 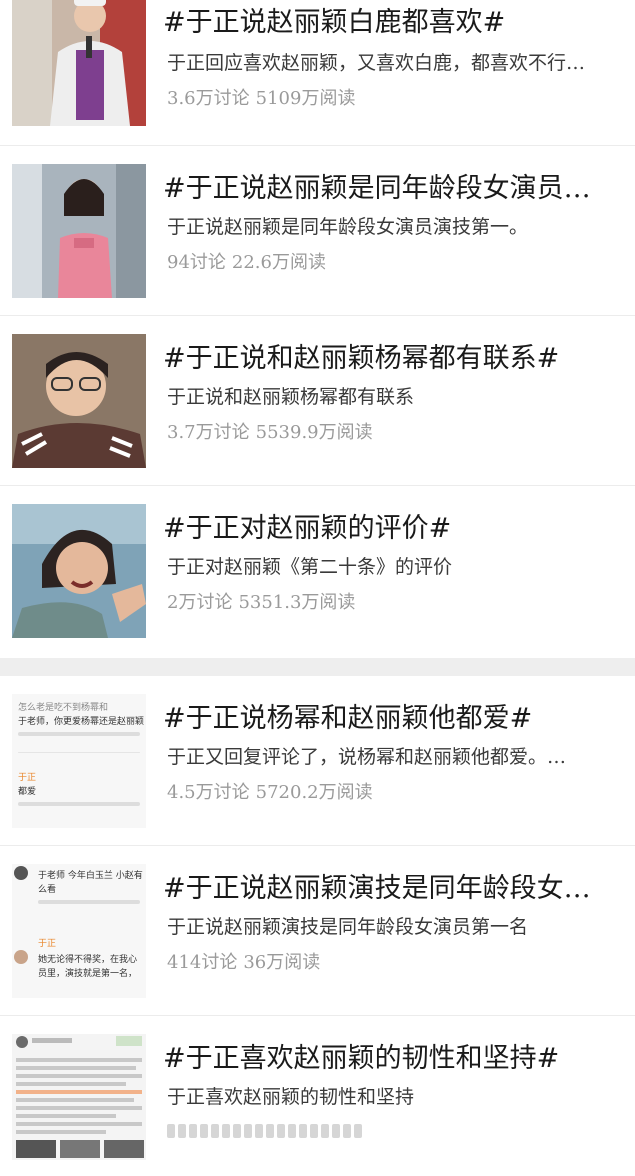 I want to click on read-count: 5351.3万阅读, so click(x=297, y=602).